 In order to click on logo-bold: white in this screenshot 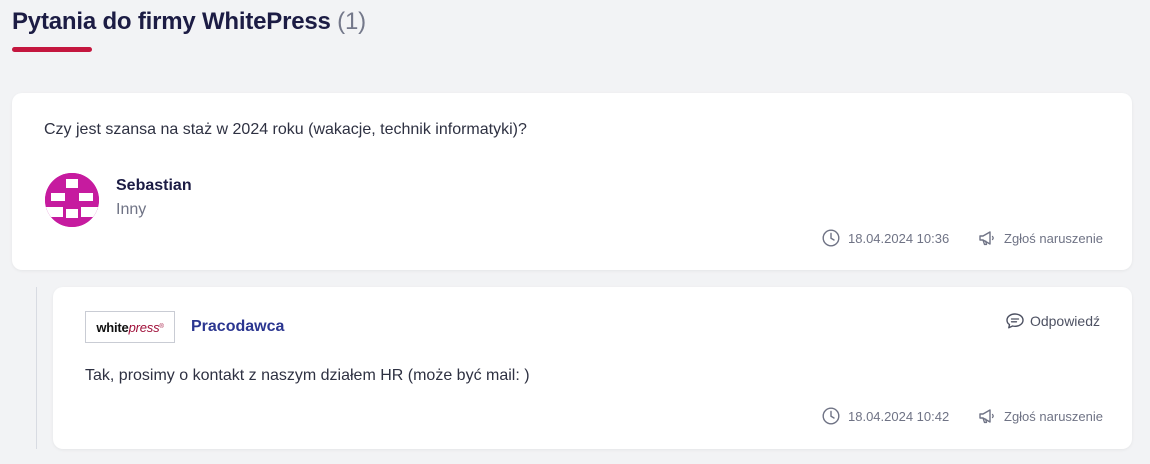, I will do `click(112, 327)`.